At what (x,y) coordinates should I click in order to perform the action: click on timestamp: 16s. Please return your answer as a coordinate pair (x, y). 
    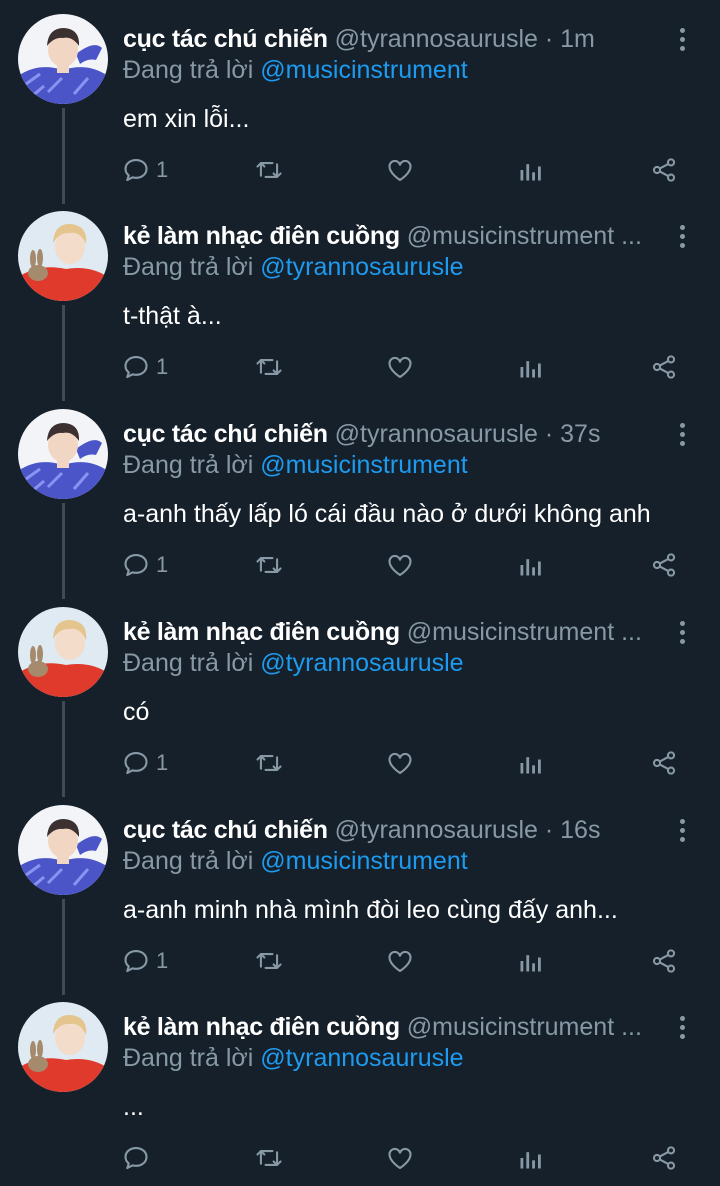
    Looking at the image, I should click on (580, 830).